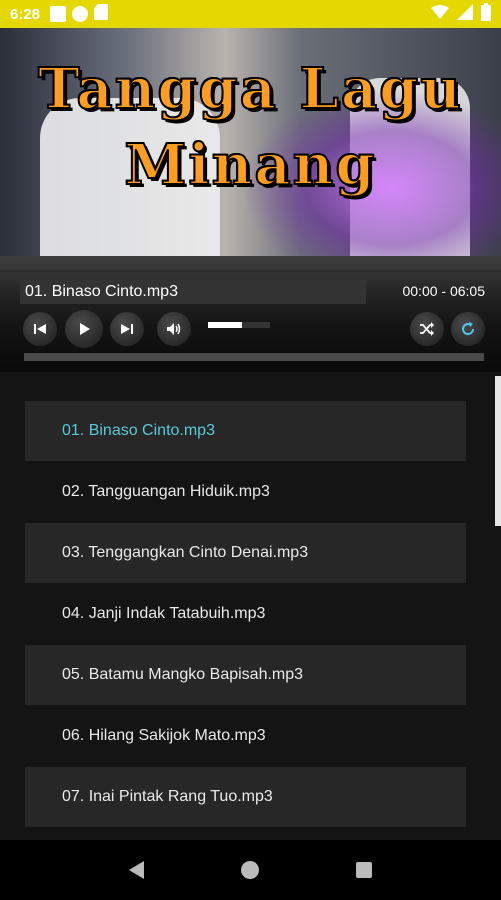 This screenshot has height=900, width=501. Describe the element at coordinates (465, 14) in the screenshot. I see `signal-icon` at that location.